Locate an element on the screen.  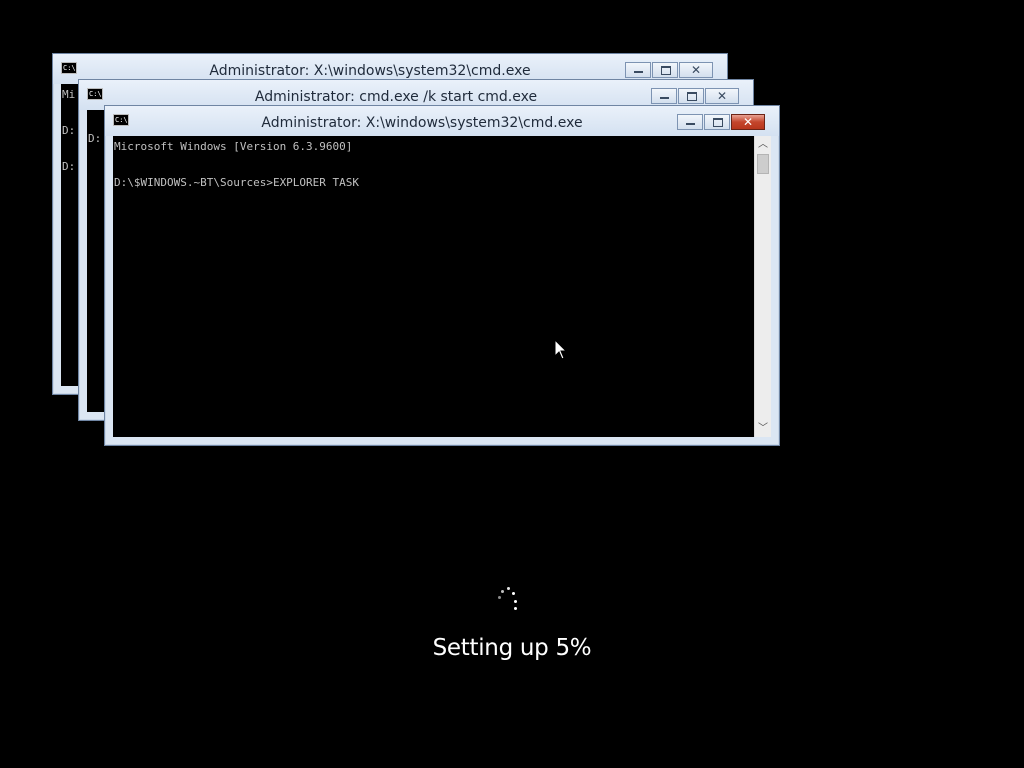
console-line: Microsoft Windows [Version 6.3.9600] is located at coordinates (233, 146).